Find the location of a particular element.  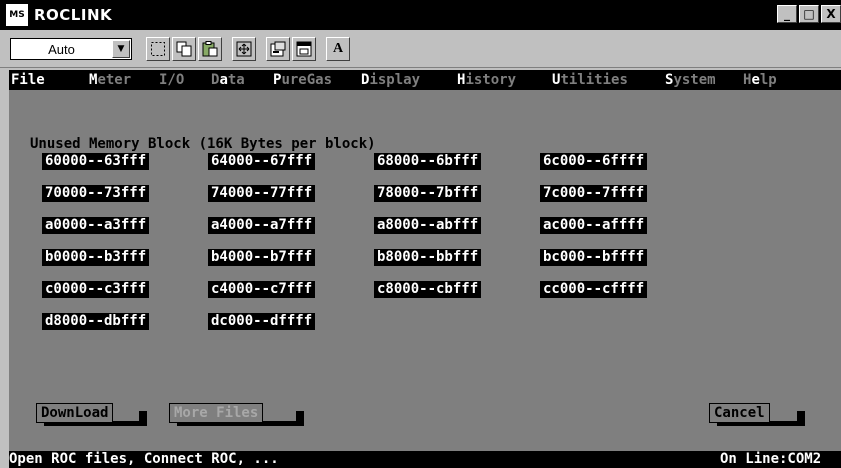

mark-icon is located at coordinates (158, 49).